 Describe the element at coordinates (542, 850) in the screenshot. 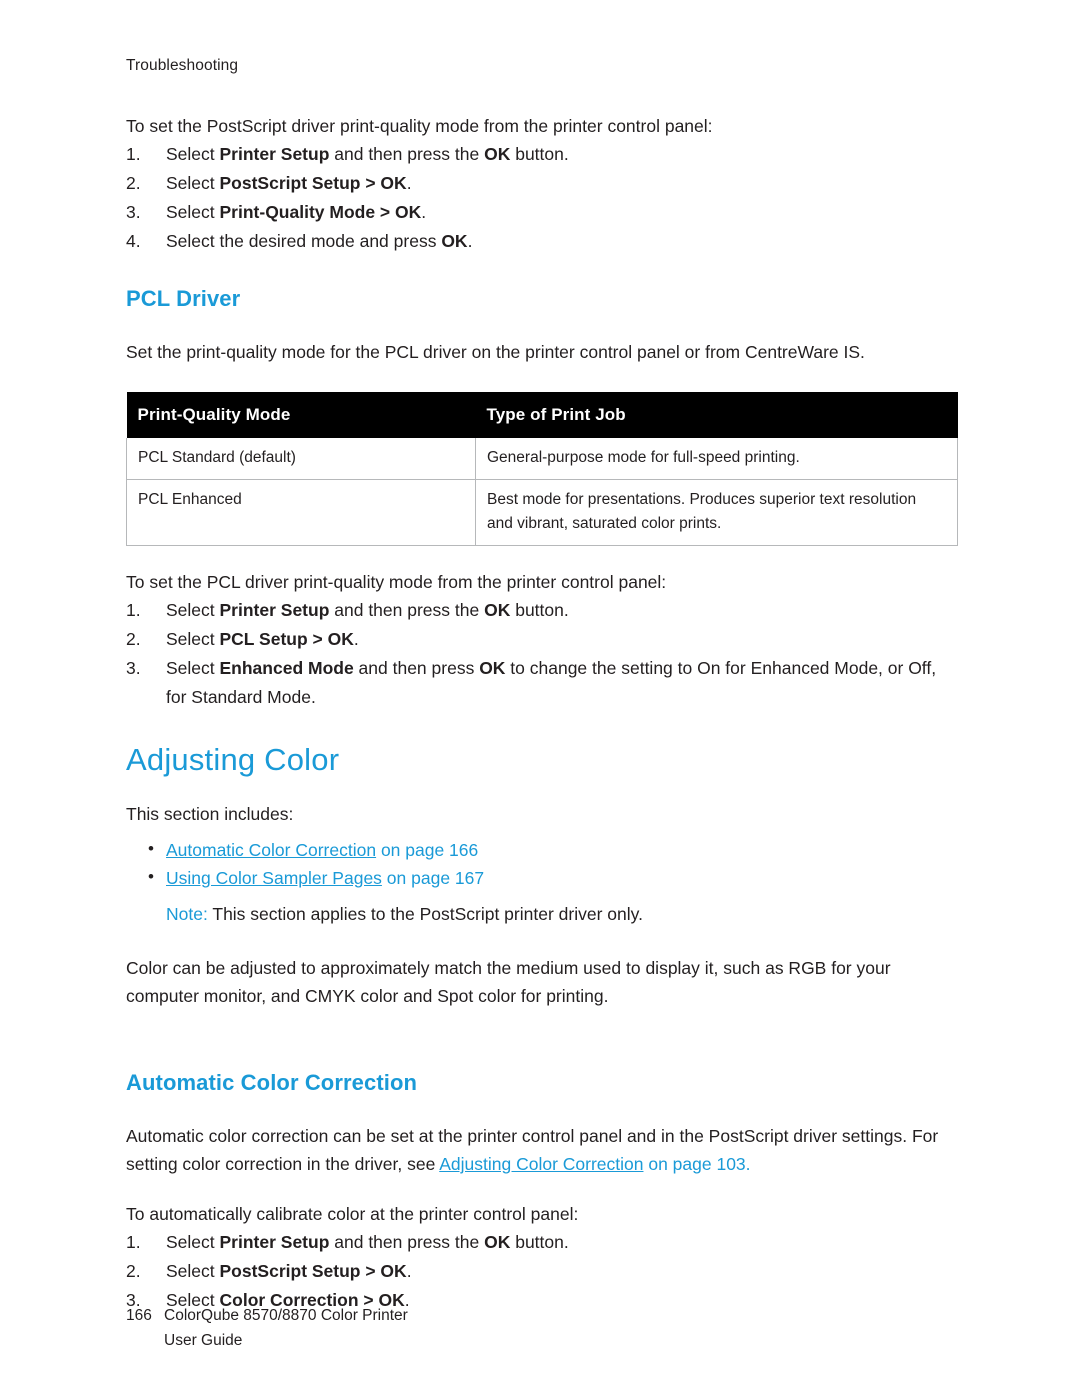

I see `list-item: • Automatic Color Correction on page 166` at that location.